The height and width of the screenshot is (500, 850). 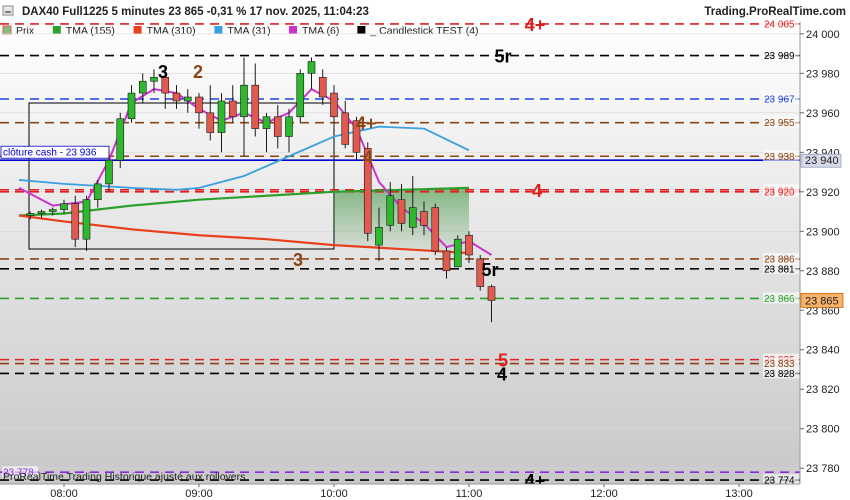 What do you see at coordinates (469, 494) in the screenshot?
I see `x-tick-label: 11:00` at bounding box center [469, 494].